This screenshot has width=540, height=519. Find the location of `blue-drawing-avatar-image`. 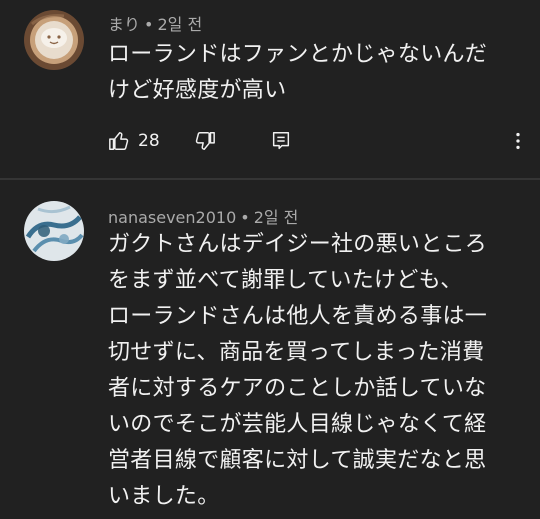

blue-drawing-avatar-image is located at coordinates (54, 231).